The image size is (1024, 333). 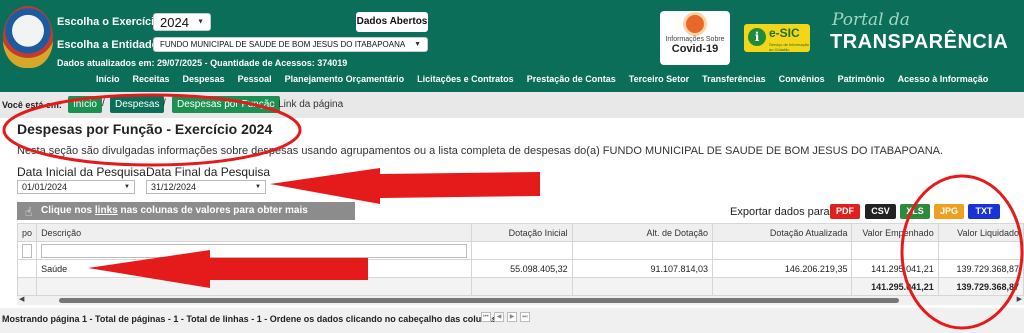 I want to click on menu-item-transferencias: Transferências, so click(x=734, y=79).